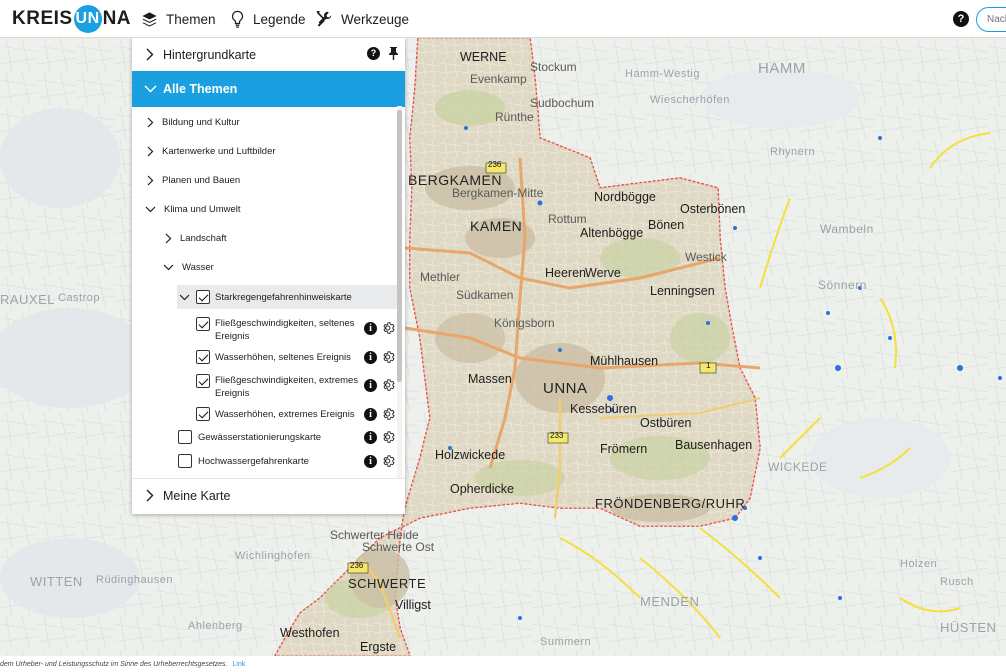 This screenshot has width=1006, height=672. Describe the element at coordinates (287, 297) in the screenshot. I see `group-starkregen: Starkregengefahrenhinweiskarte` at that location.